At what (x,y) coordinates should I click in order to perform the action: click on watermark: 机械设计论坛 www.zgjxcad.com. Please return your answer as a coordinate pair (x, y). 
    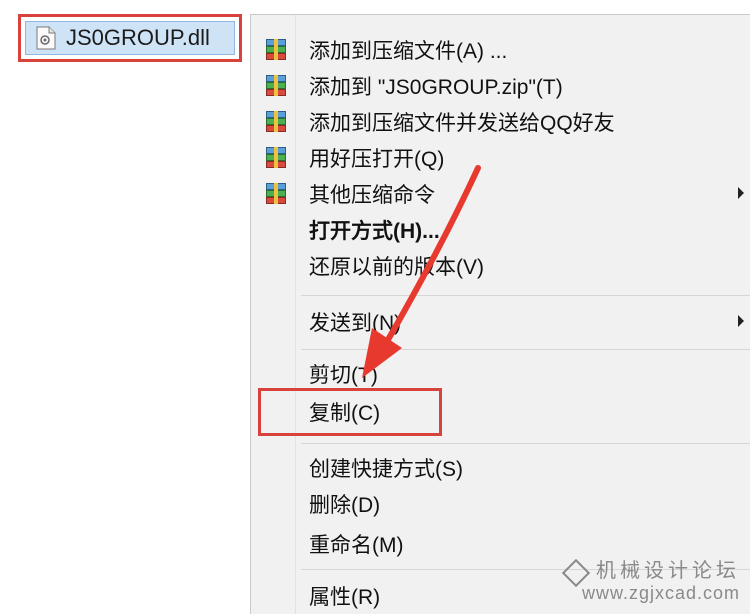
    Looking at the image, I should click on (650, 579).